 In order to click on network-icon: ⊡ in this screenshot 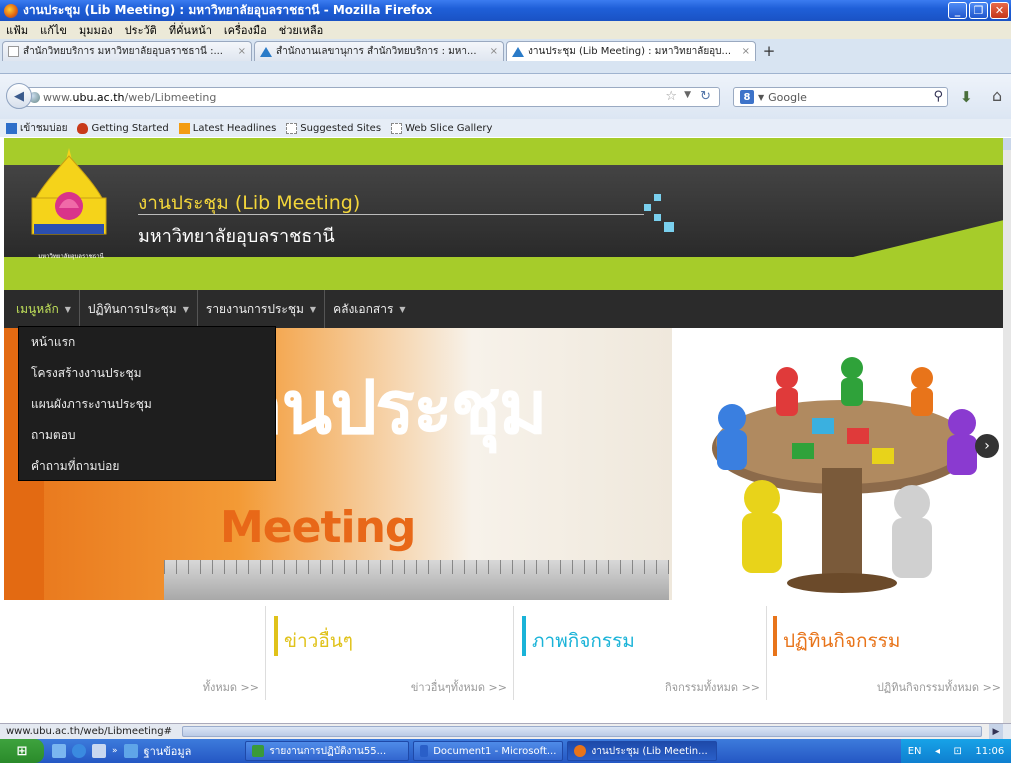, I will do `click(958, 751)`.